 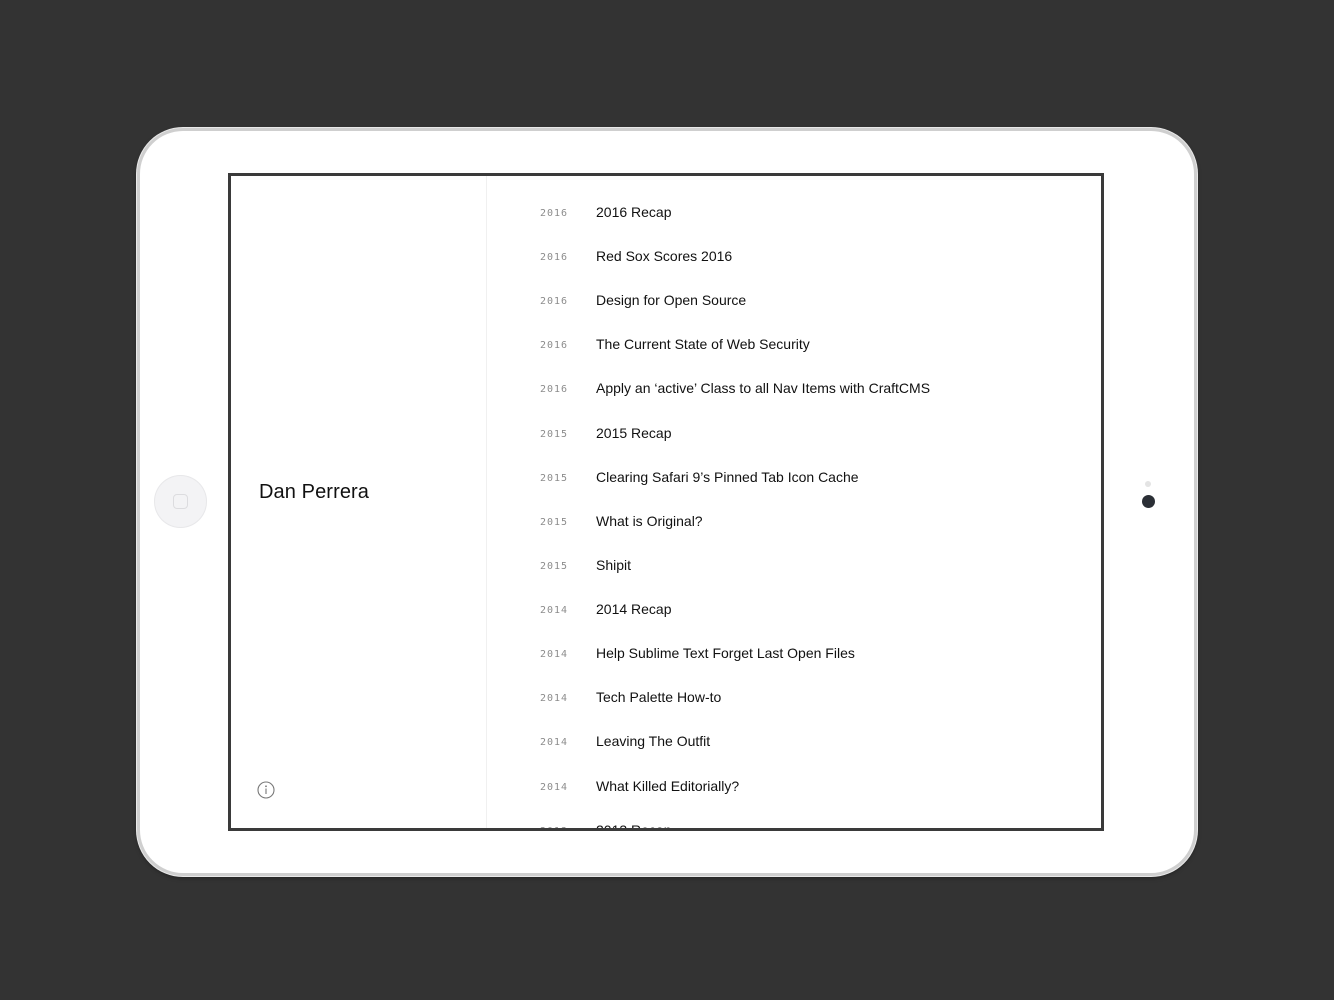 What do you see at coordinates (667, 786) in the screenshot?
I see `post-title: What Killed Editorially?` at bounding box center [667, 786].